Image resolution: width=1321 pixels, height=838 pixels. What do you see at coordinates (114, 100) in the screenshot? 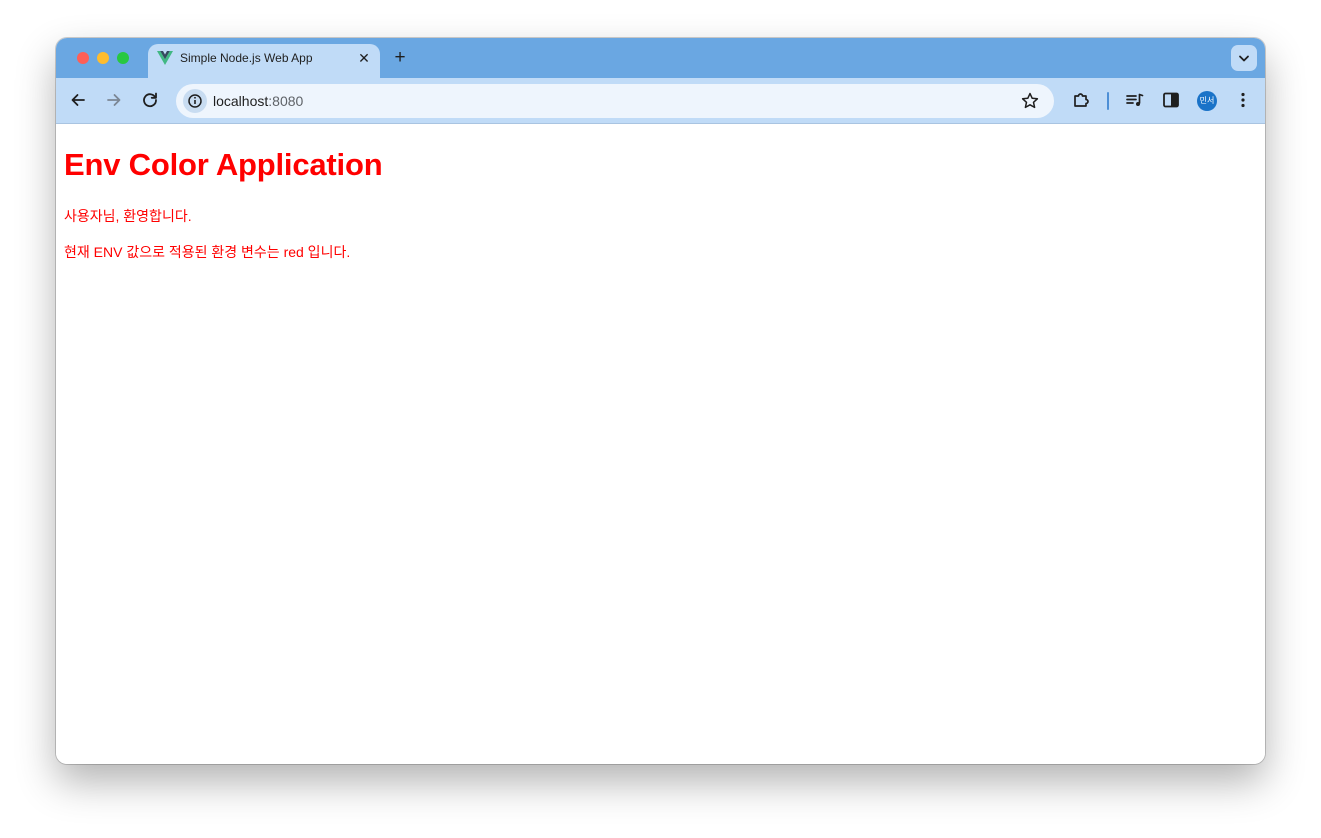
I see `forward-arrow-icon` at bounding box center [114, 100].